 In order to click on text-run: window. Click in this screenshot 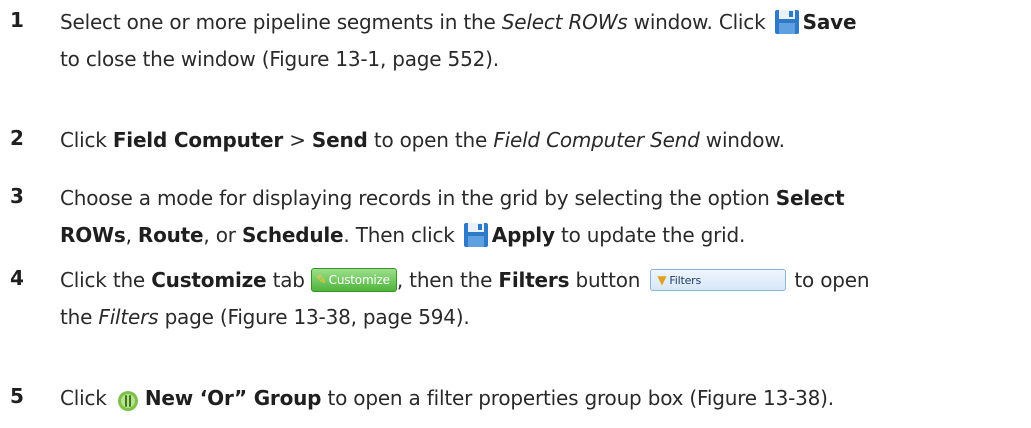, I will do `click(699, 22)`.